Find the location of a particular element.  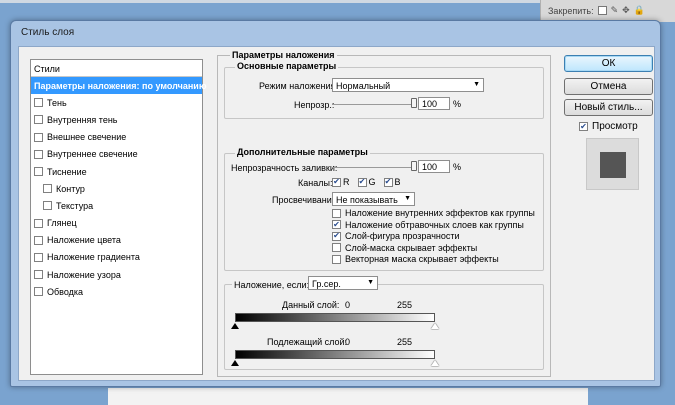

this-layer-max-value: 255 is located at coordinates (405, 305).